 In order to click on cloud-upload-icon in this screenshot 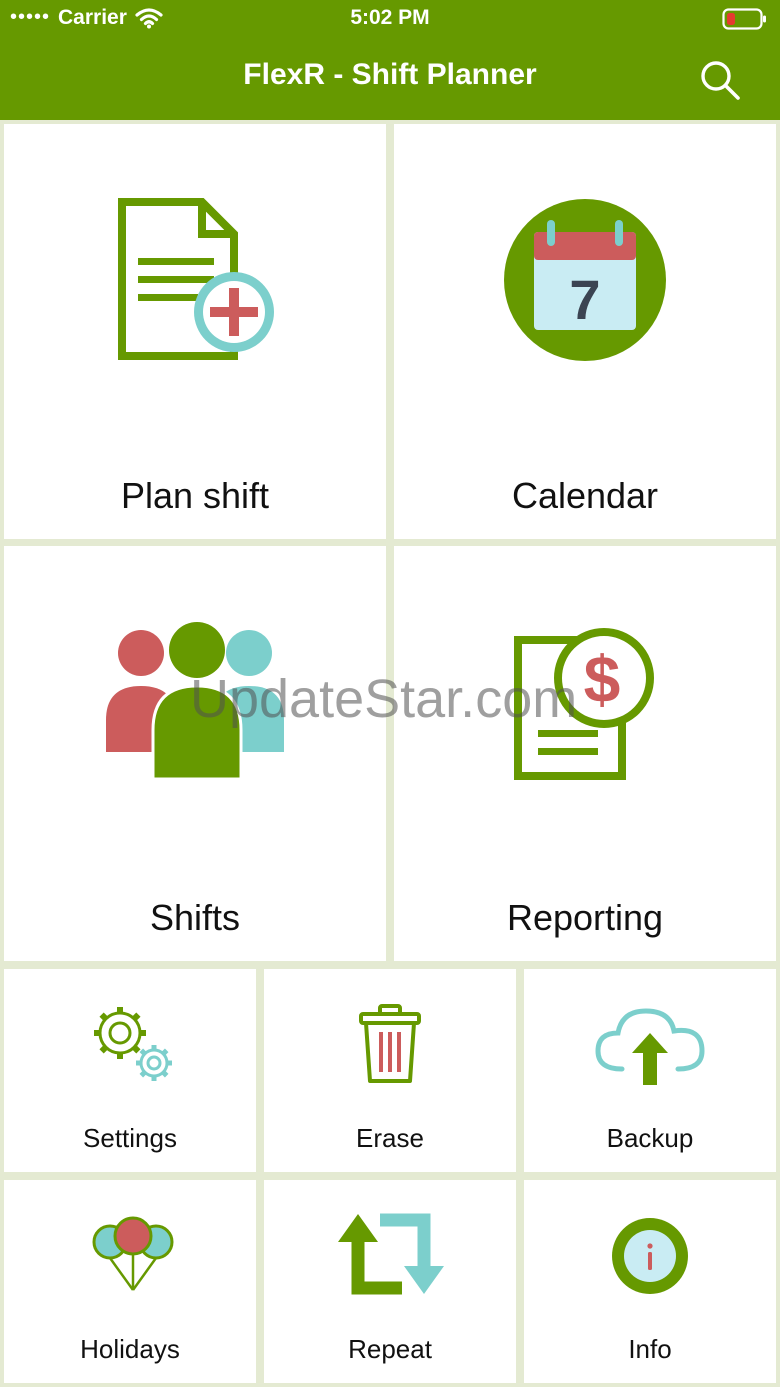, I will do `click(650, 1046)`.